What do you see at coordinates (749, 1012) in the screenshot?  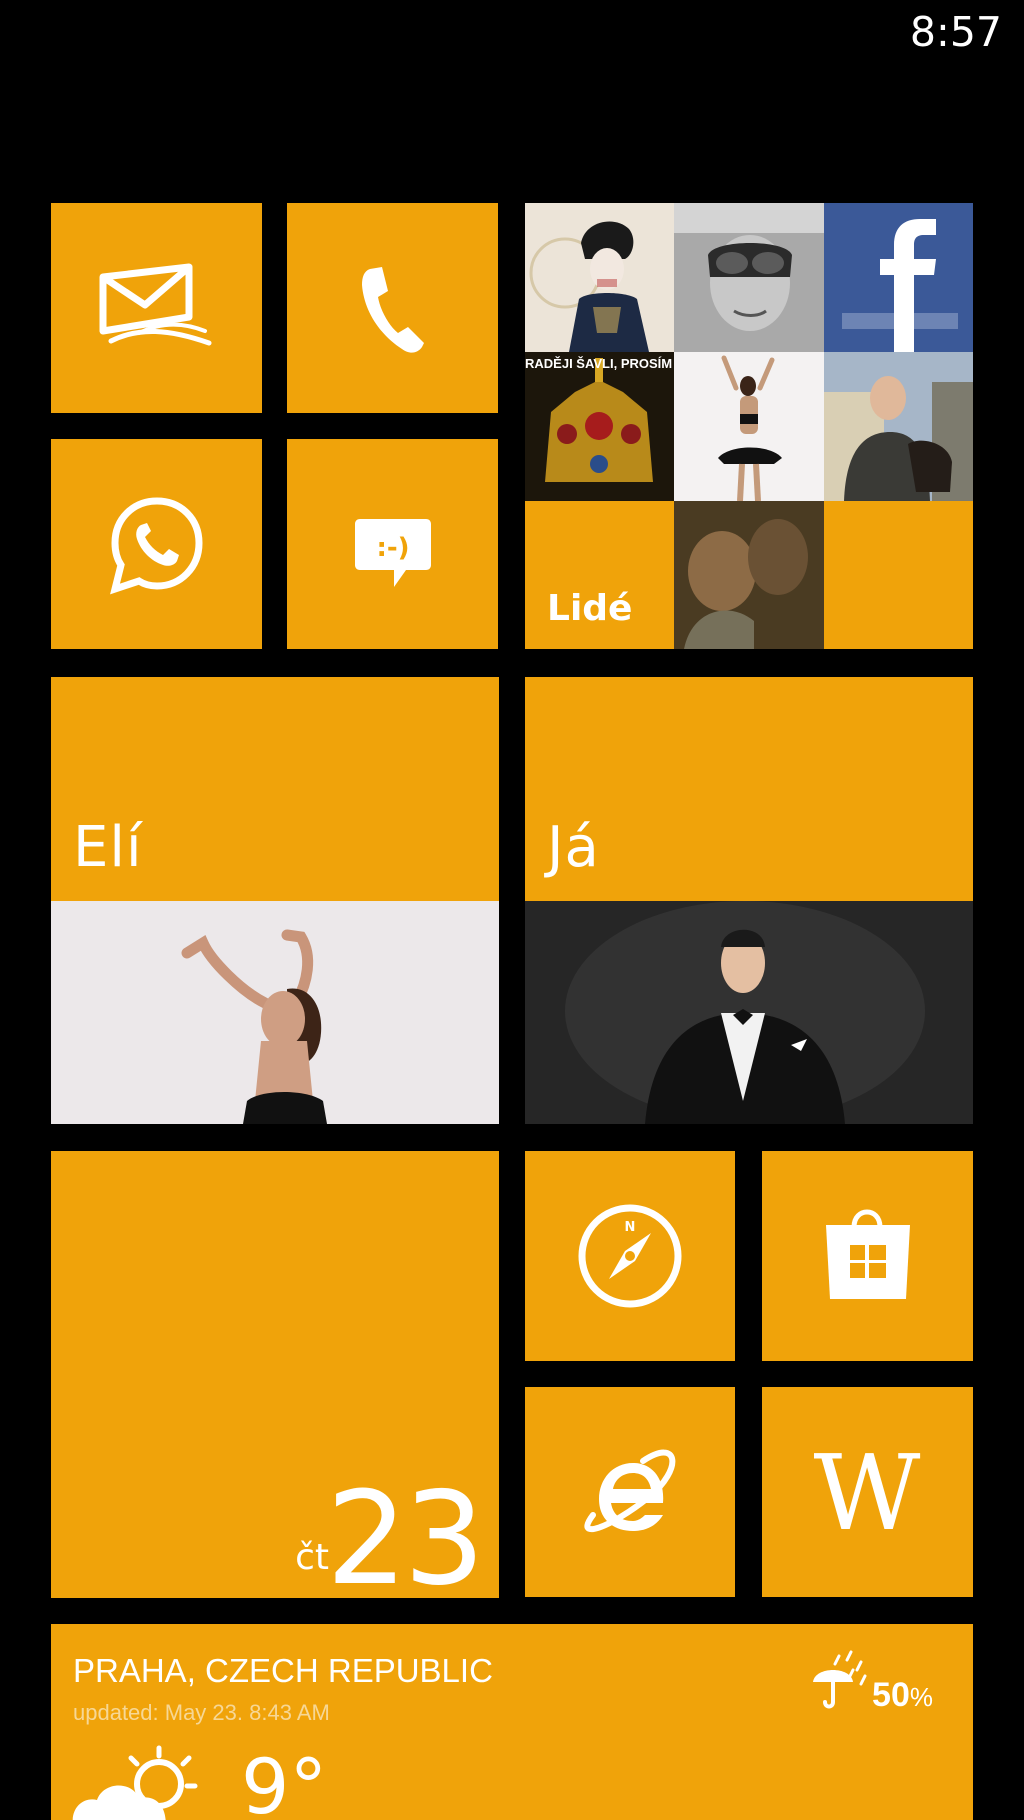 I see `contact-photo-ja` at bounding box center [749, 1012].